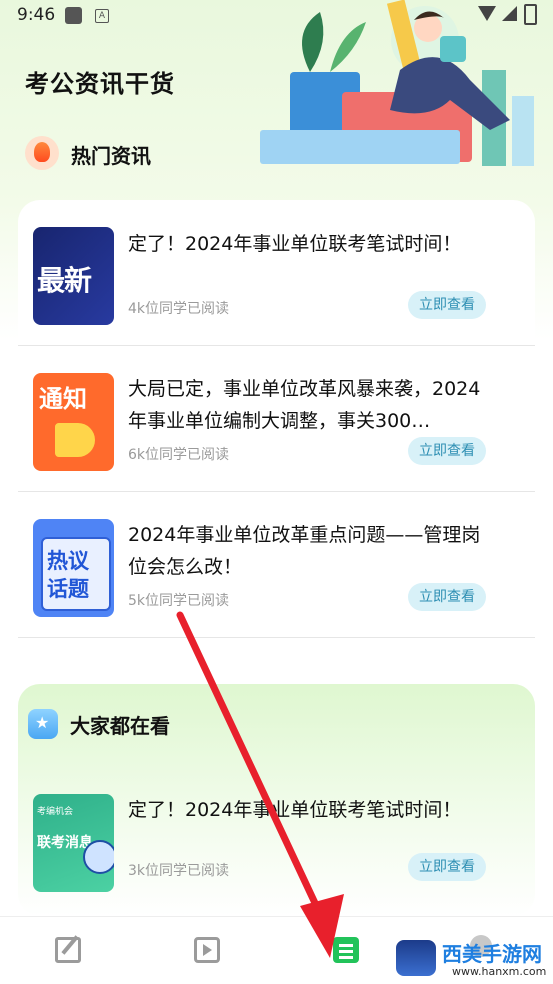 The height and width of the screenshot is (984, 553). What do you see at coordinates (346, 950) in the screenshot?
I see `news-icon` at bounding box center [346, 950].